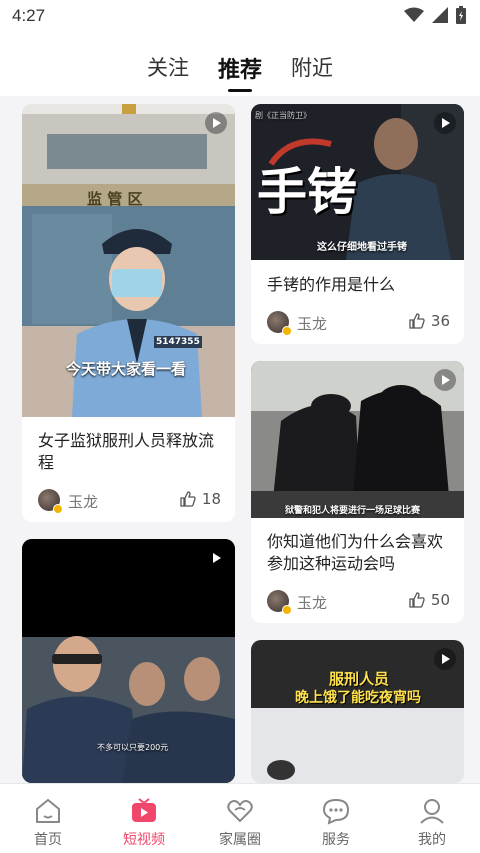  What do you see at coordinates (358, 323) in the screenshot?
I see `video-meta: 玉龙 36` at bounding box center [358, 323].